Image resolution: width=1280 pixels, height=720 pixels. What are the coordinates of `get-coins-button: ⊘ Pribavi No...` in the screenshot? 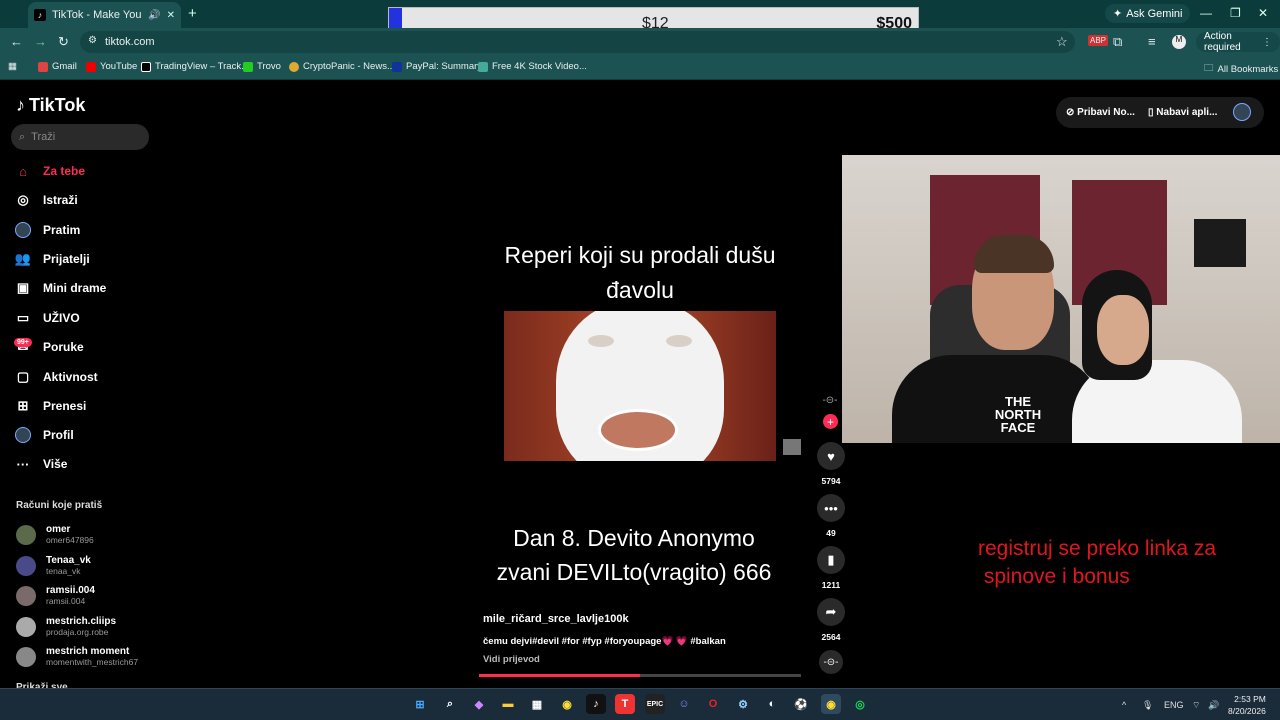 It's located at (1100, 112).